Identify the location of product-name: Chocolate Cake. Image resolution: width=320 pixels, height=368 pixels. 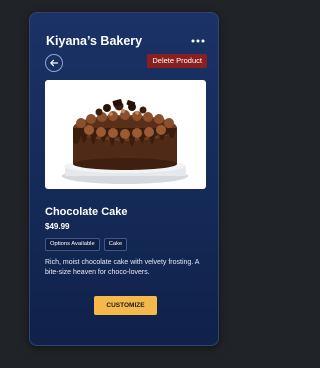
(86, 212).